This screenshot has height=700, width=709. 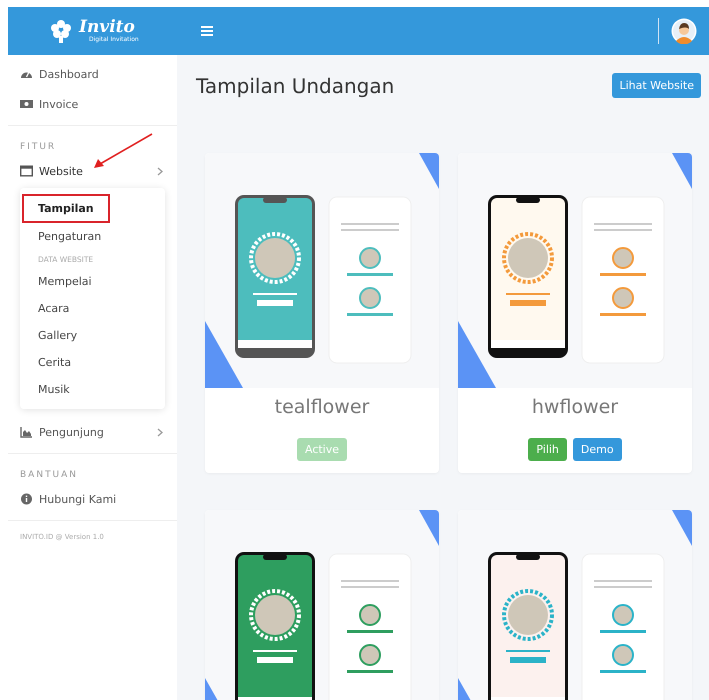 What do you see at coordinates (49, 475) in the screenshot?
I see `section-heading: BANTUAN` at bounding box center [49, 475].